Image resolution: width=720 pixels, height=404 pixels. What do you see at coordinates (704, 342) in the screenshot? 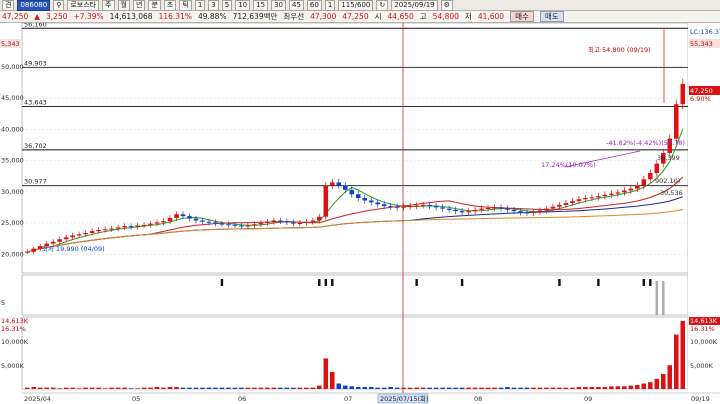
I see `volume-right-tick-10000: 10,000K` at bounding box center [704, 342].